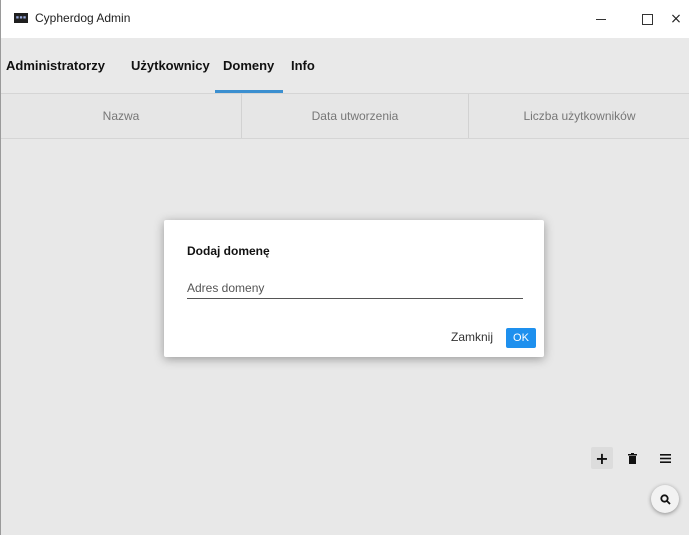 This screenshot has width=689, height=535. Describe the element at coordinates (170, 65) in the screenshot. I see `tab-uzytkownicy: Użytkownicy` at that location.